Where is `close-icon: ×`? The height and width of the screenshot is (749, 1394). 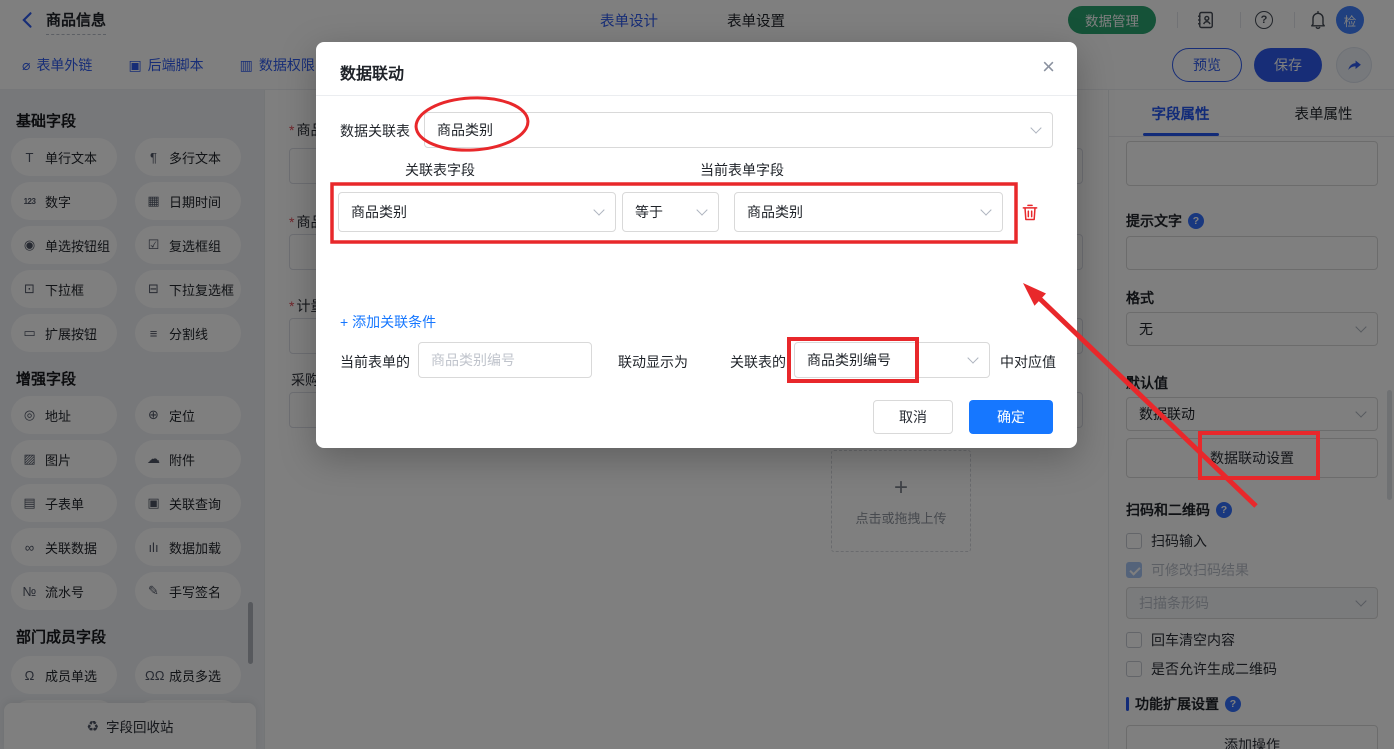 close-icon: × is located at coordinates (1048, 67).